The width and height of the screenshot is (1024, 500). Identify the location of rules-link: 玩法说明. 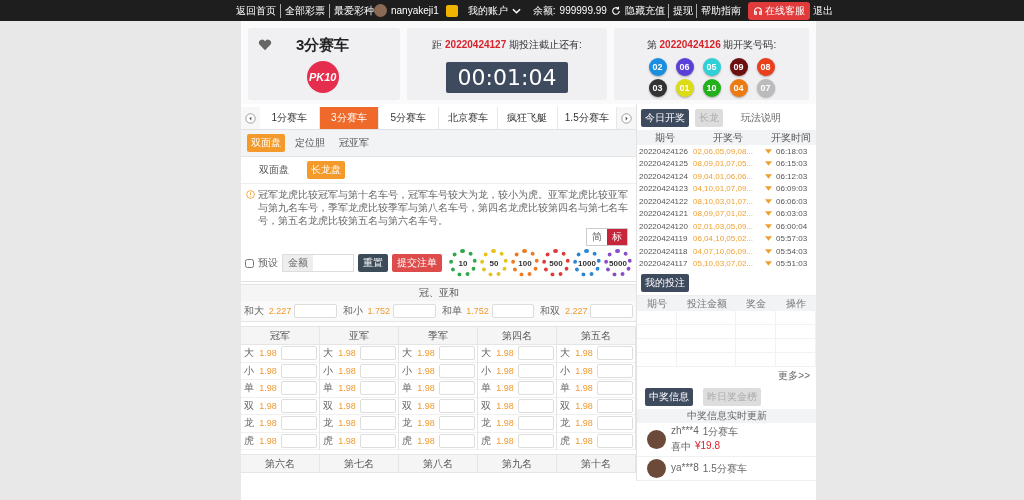
(761, 118).